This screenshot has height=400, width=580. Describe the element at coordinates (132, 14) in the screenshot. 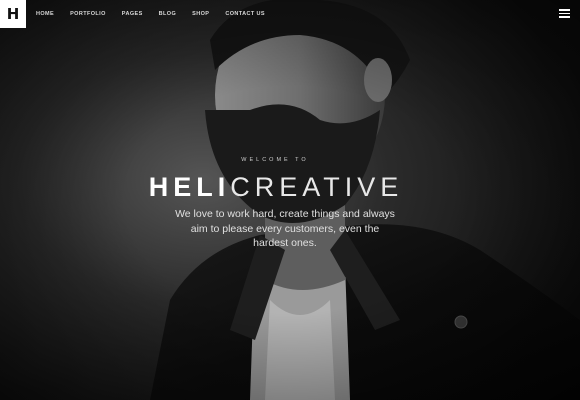

I see `nav-item-pages: PAGES` at that location.